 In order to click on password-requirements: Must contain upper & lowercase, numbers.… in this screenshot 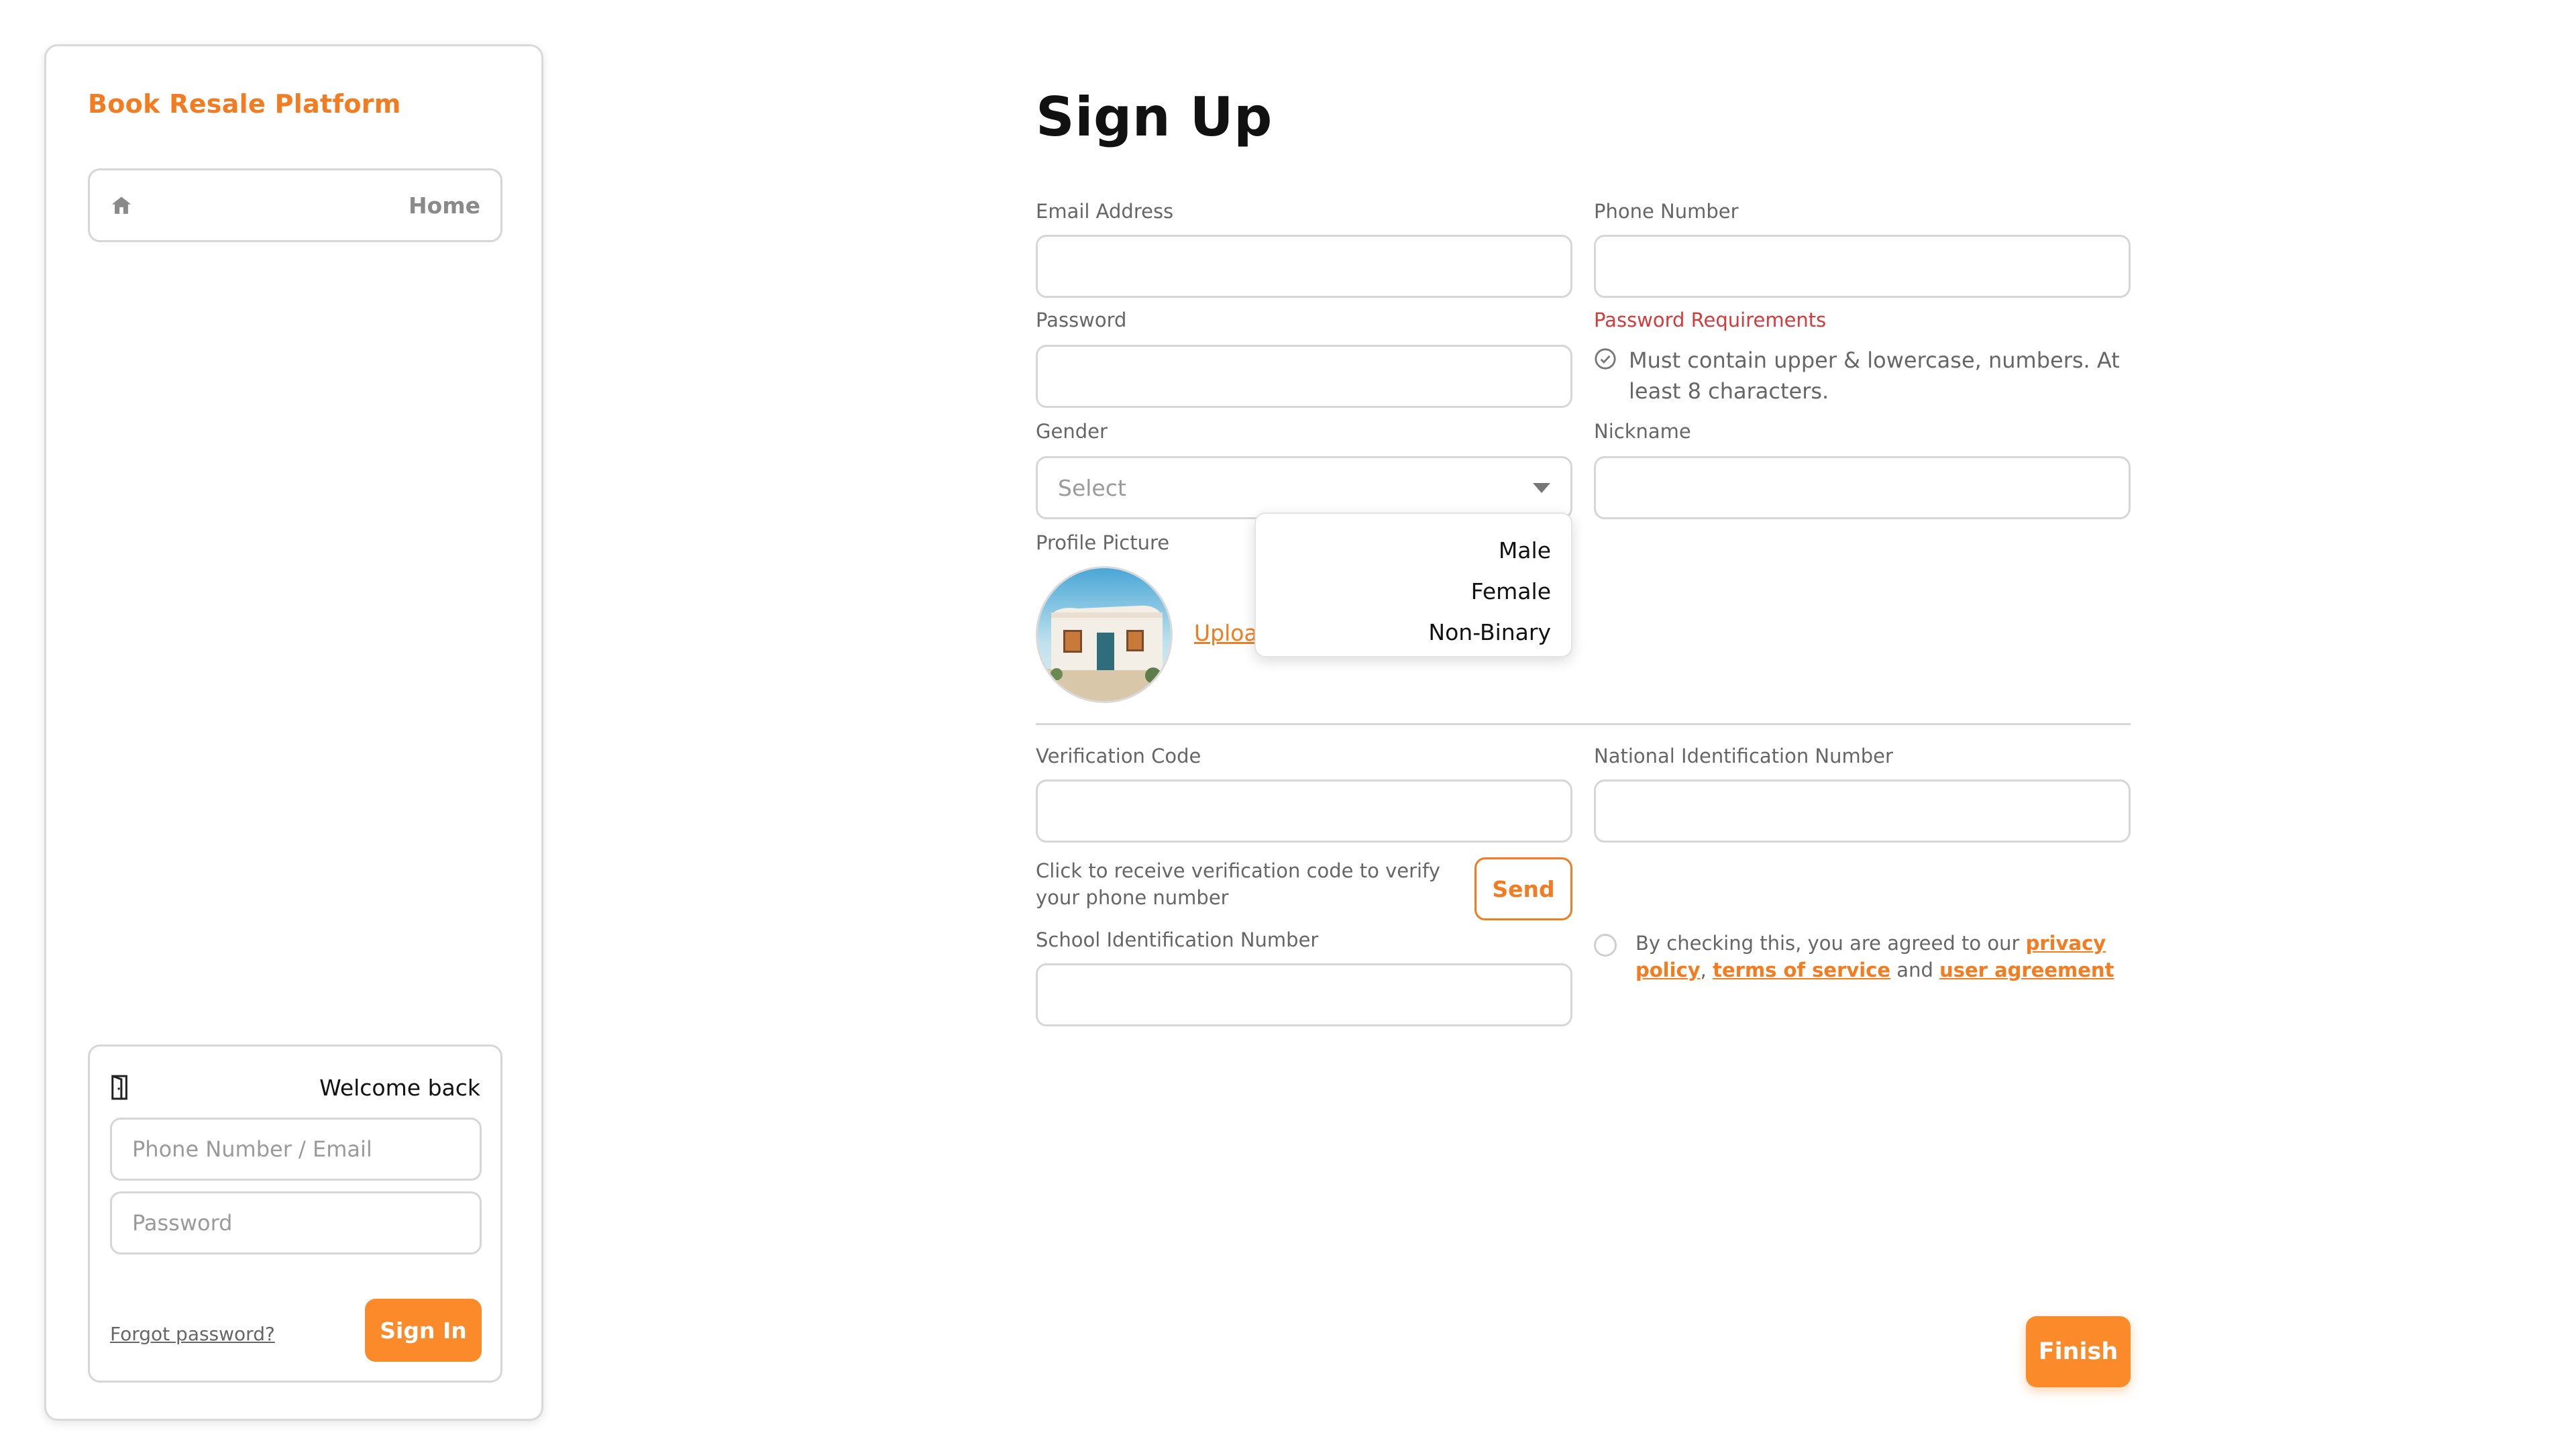, I will do `click(1872, 376)`.